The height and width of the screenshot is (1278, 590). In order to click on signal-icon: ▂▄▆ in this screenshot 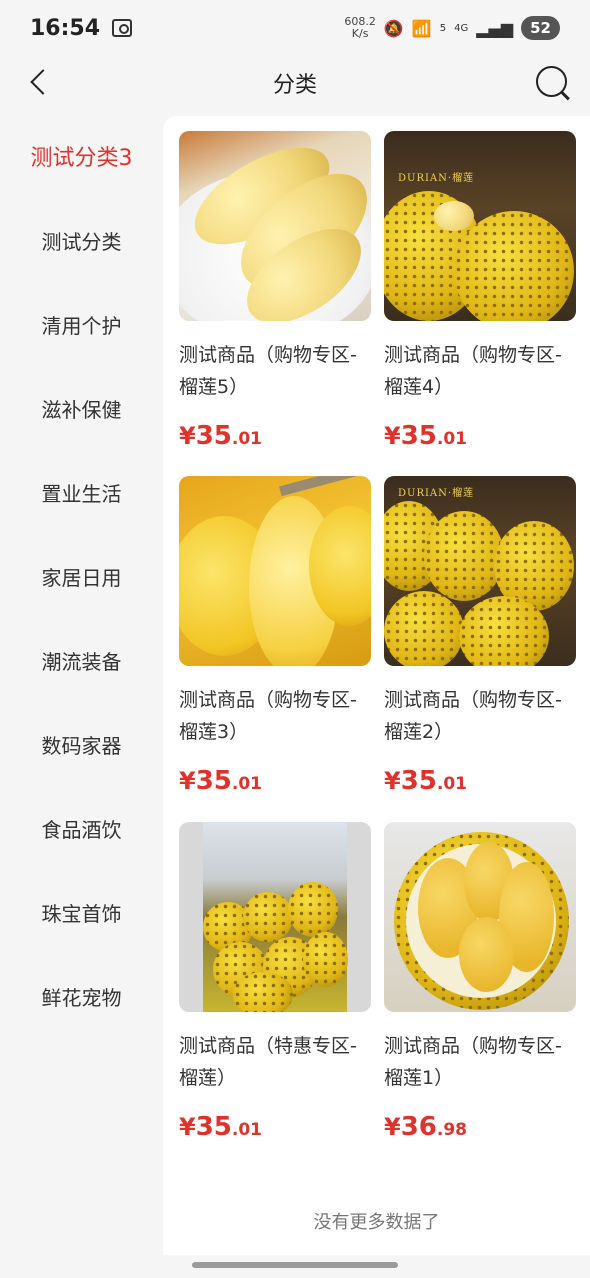, I will do `click(495, 28)`.